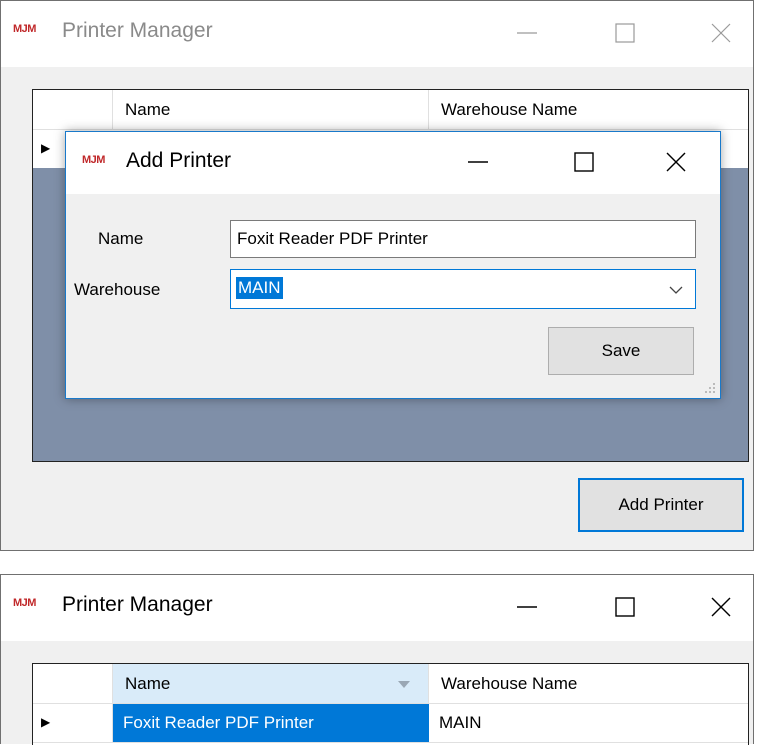  I want to click on dialog-close-button, so click(676, 162).